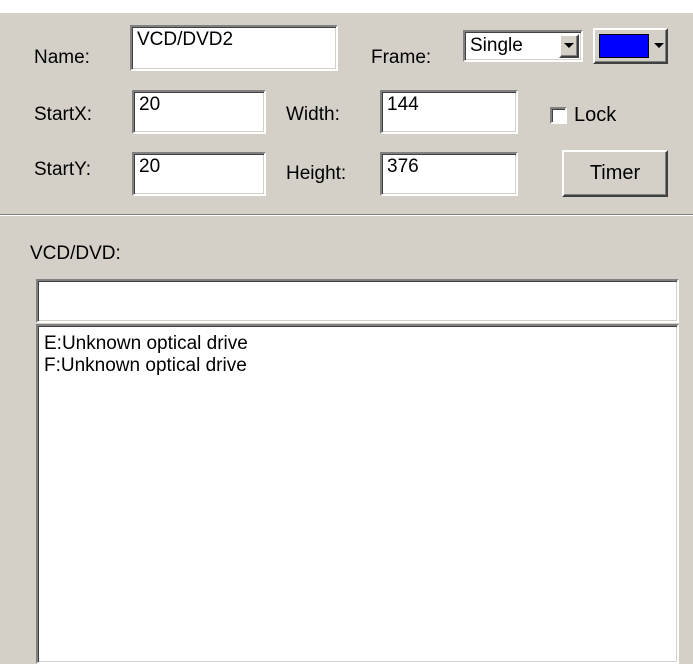  What do you see at coordinates (346, 6) in the screenshot?
I see `window-top-strip` at bounding box center [346, 6].